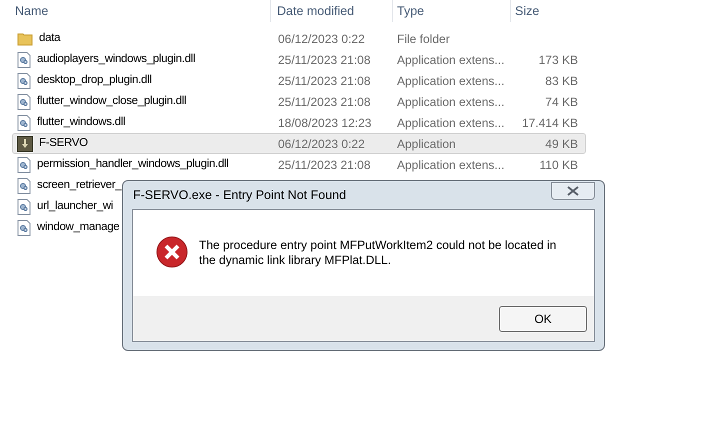 The image size is (728, 421). What do you see at coordinates (79, 185) in the screenshot?
I see `file-name: screen_retriever_` at bounding box center [79, 185].